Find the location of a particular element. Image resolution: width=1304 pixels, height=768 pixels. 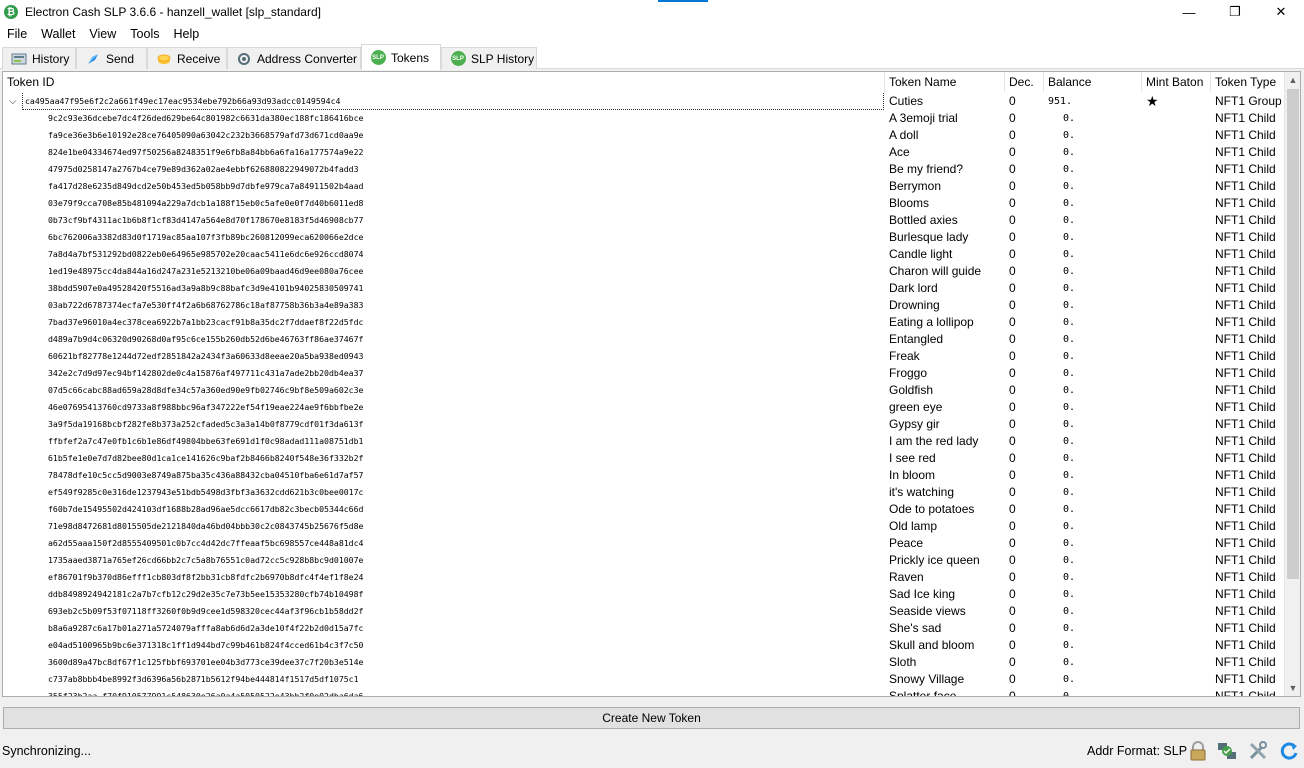

scroll-up-arrow-icon: ▲ is located at coordinates (1292, 80).